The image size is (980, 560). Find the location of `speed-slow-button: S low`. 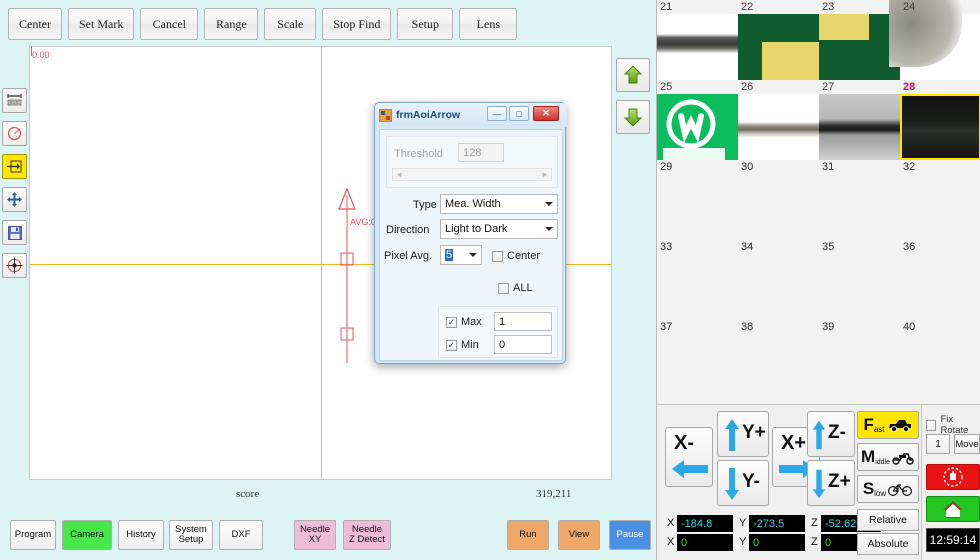

speed-slow-button: S low is located at coordinates (888, 489).